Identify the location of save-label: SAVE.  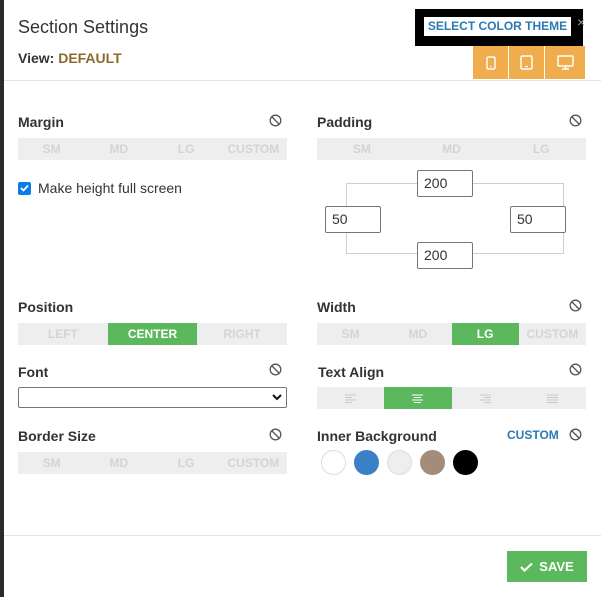
(556, 566).